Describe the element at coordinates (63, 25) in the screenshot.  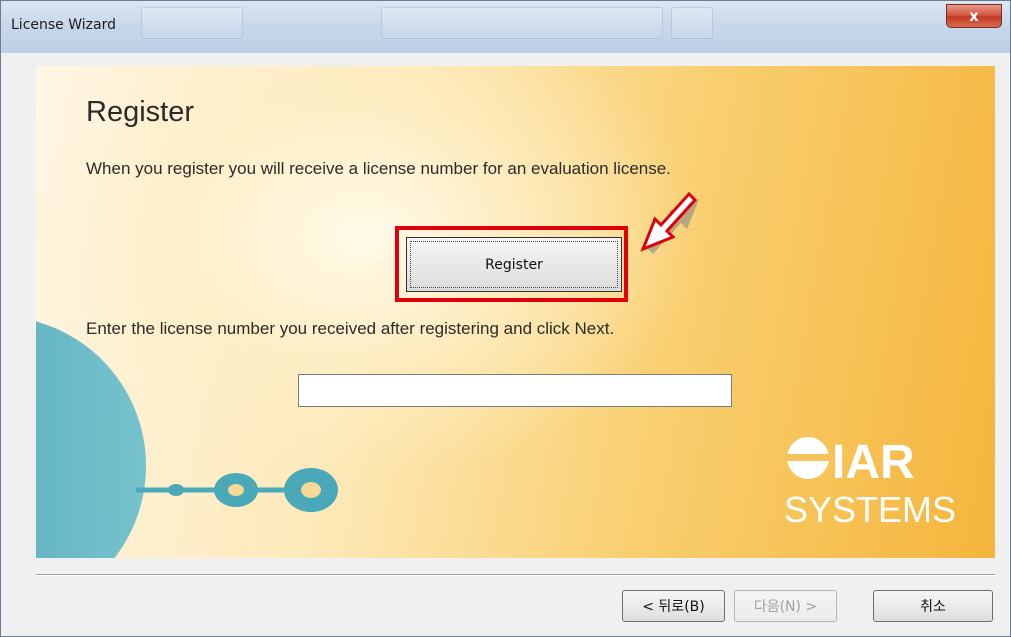
I see `window-title: License Wizard` at that location.